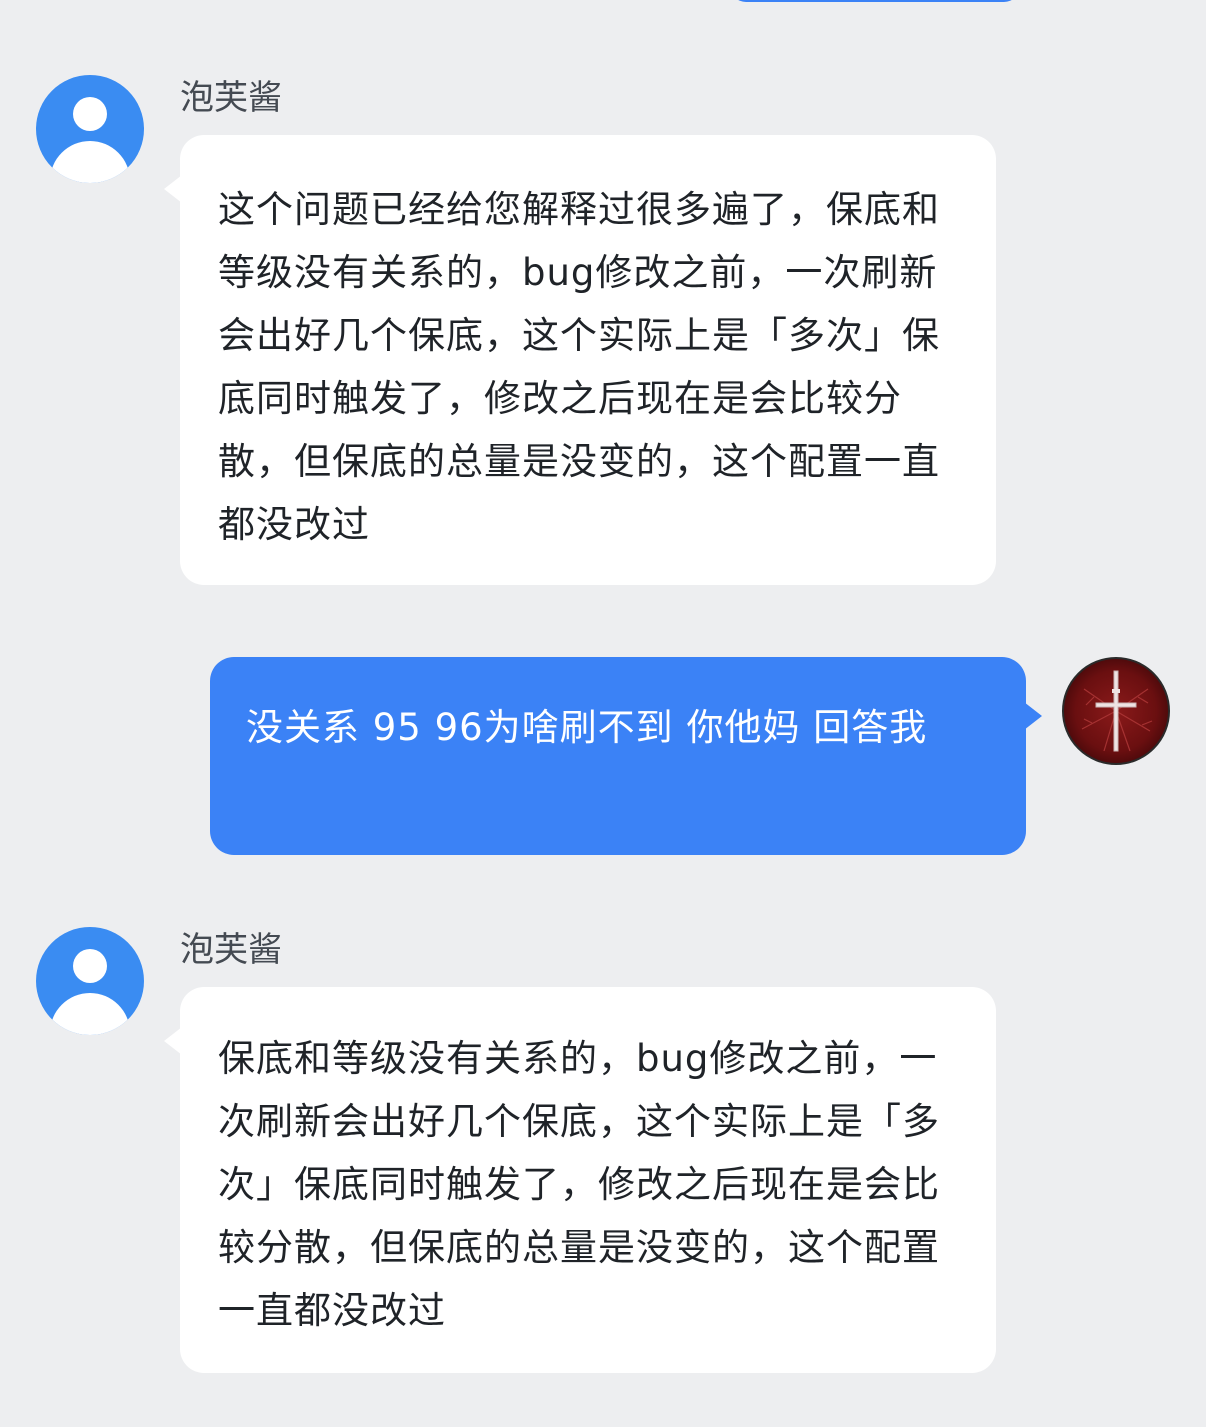 The image size is (1206, 1427). I want to click on outgoing-message-bubble: 没关系 95 96为啥刷不到 你他妈 回答我, so click(626, 756).